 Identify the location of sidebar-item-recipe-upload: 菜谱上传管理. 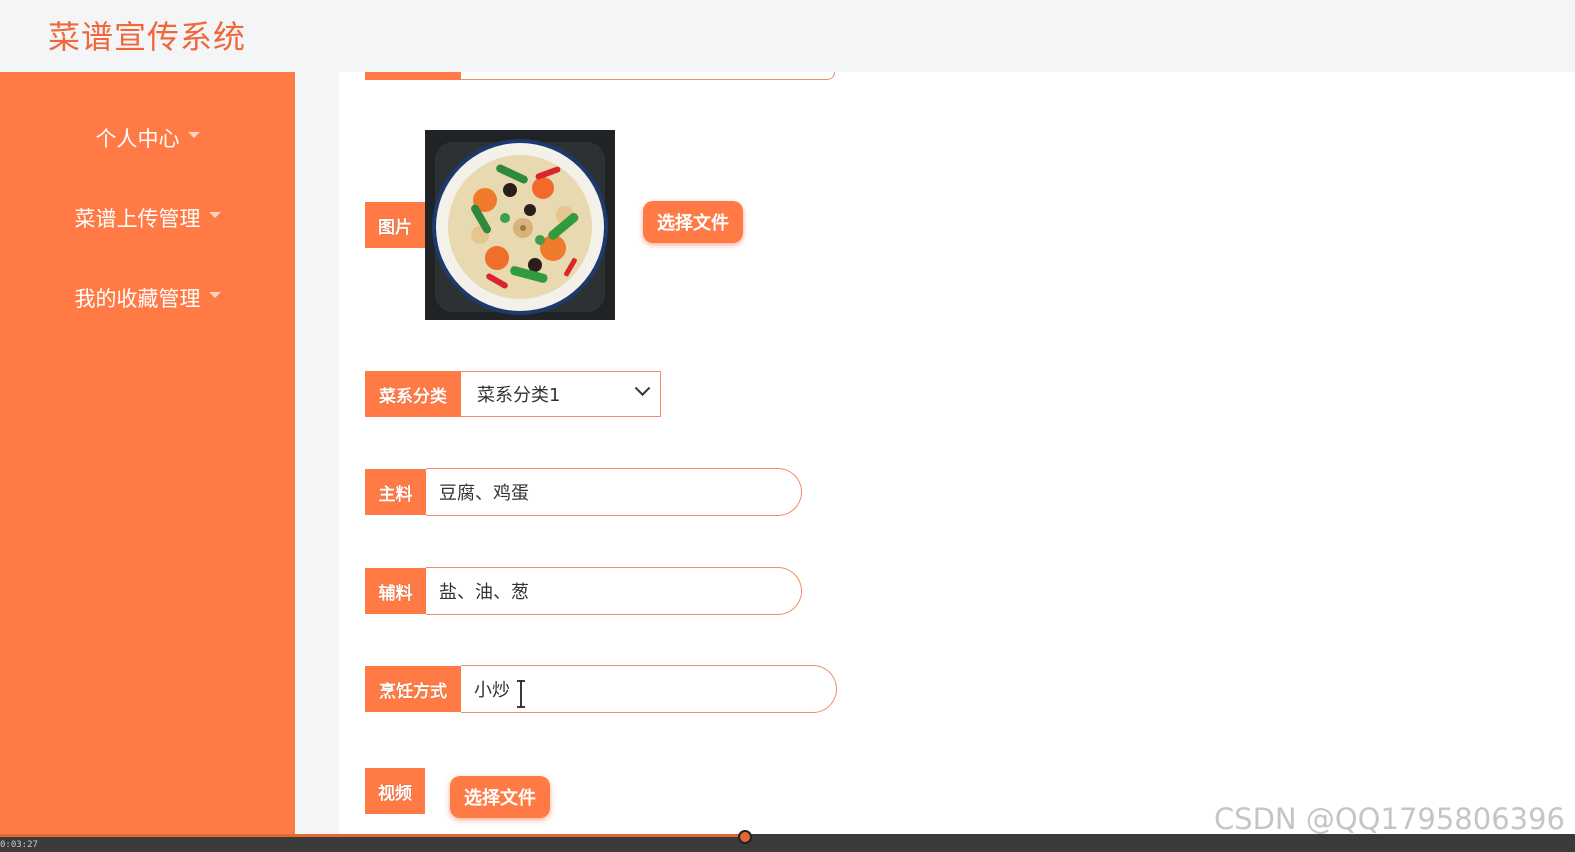
(147, 218).